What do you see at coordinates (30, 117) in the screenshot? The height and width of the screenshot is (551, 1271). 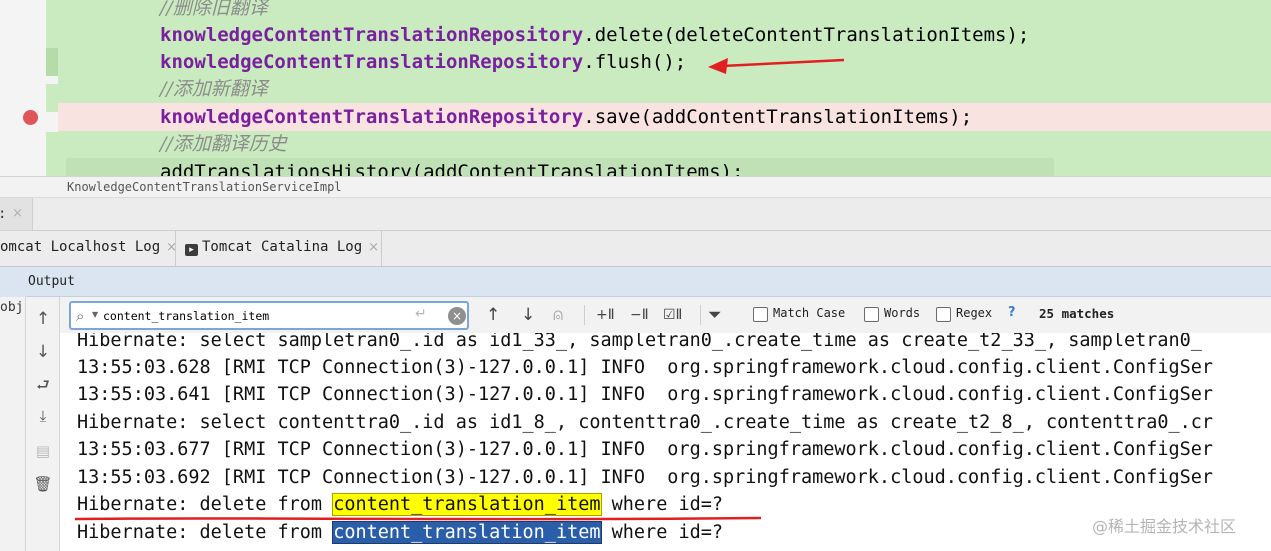 I see `breakpoint-icon` at bounding box center [30, 117].